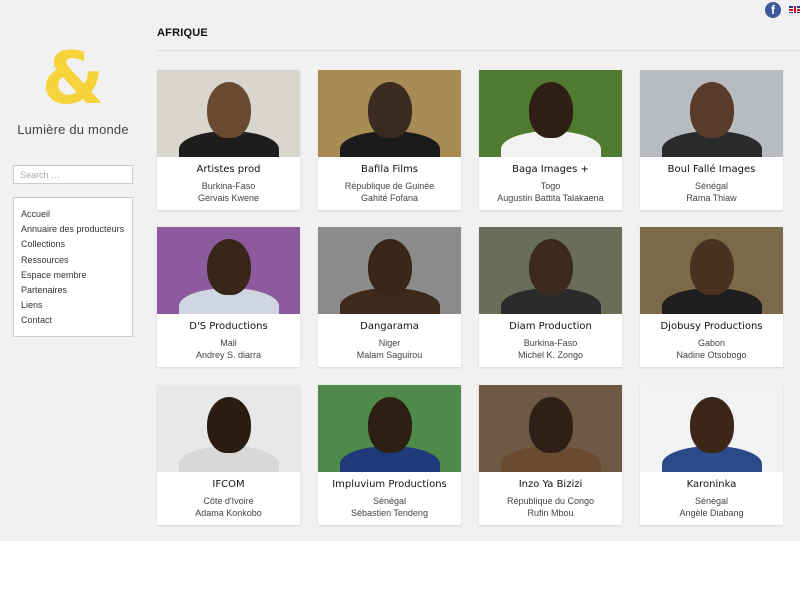  Describe the element at coordinates (711, 343) in the screenshot. I see `producer-country: Gabon` at that location.